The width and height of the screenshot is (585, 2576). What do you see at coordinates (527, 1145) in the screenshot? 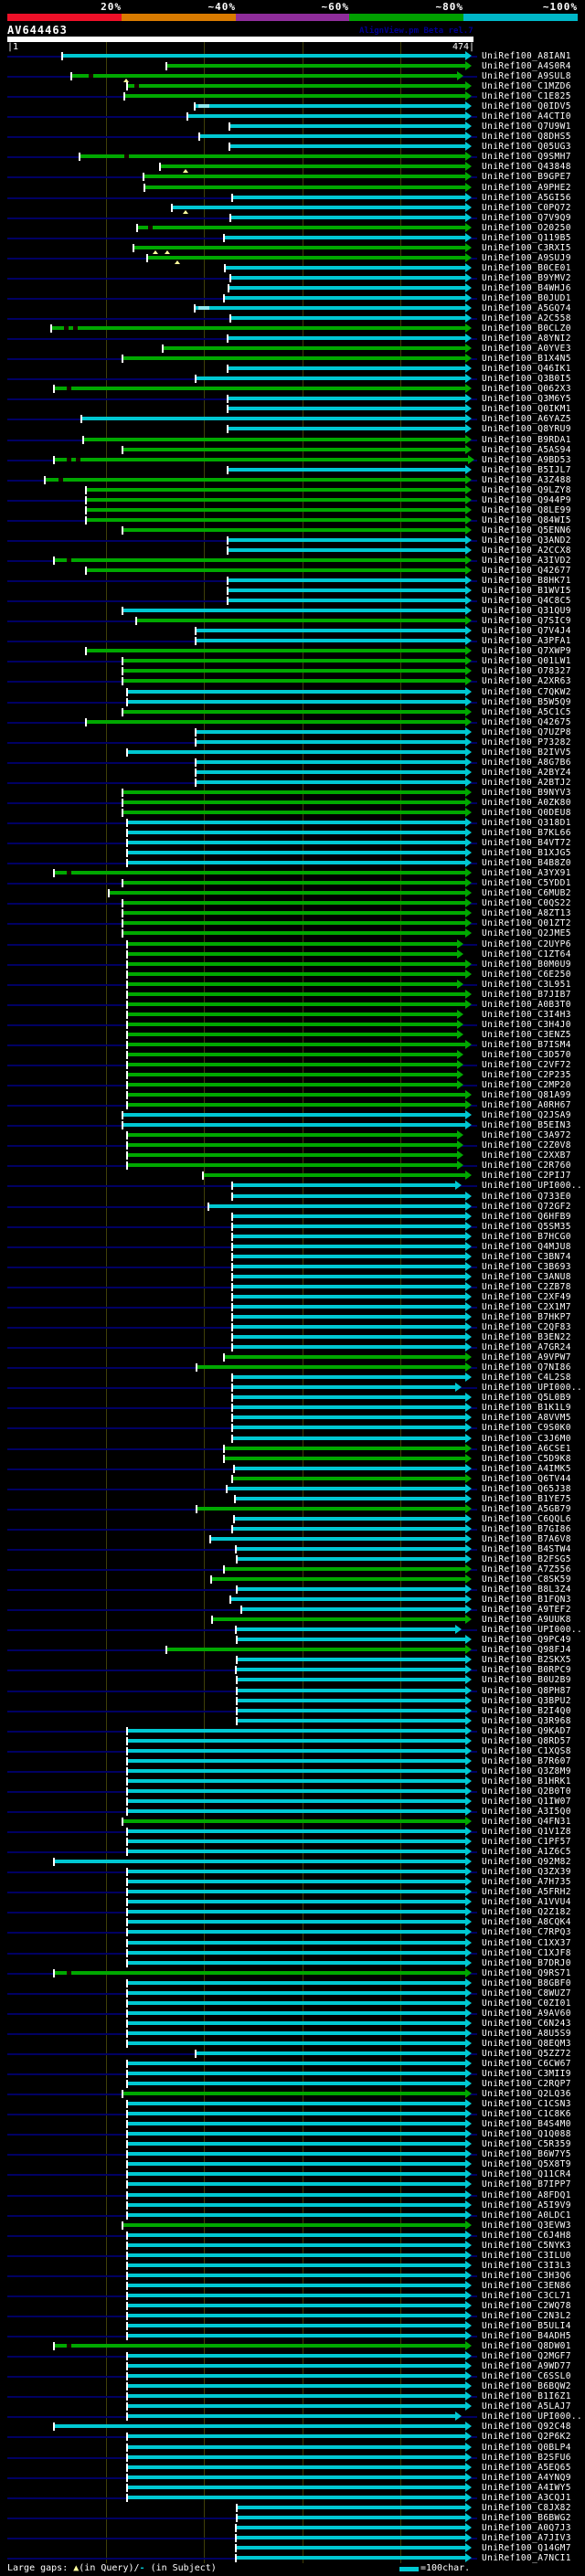
I see `hit-label: UniRef100_C2Z0V8` at bounding box center [527, 1145].